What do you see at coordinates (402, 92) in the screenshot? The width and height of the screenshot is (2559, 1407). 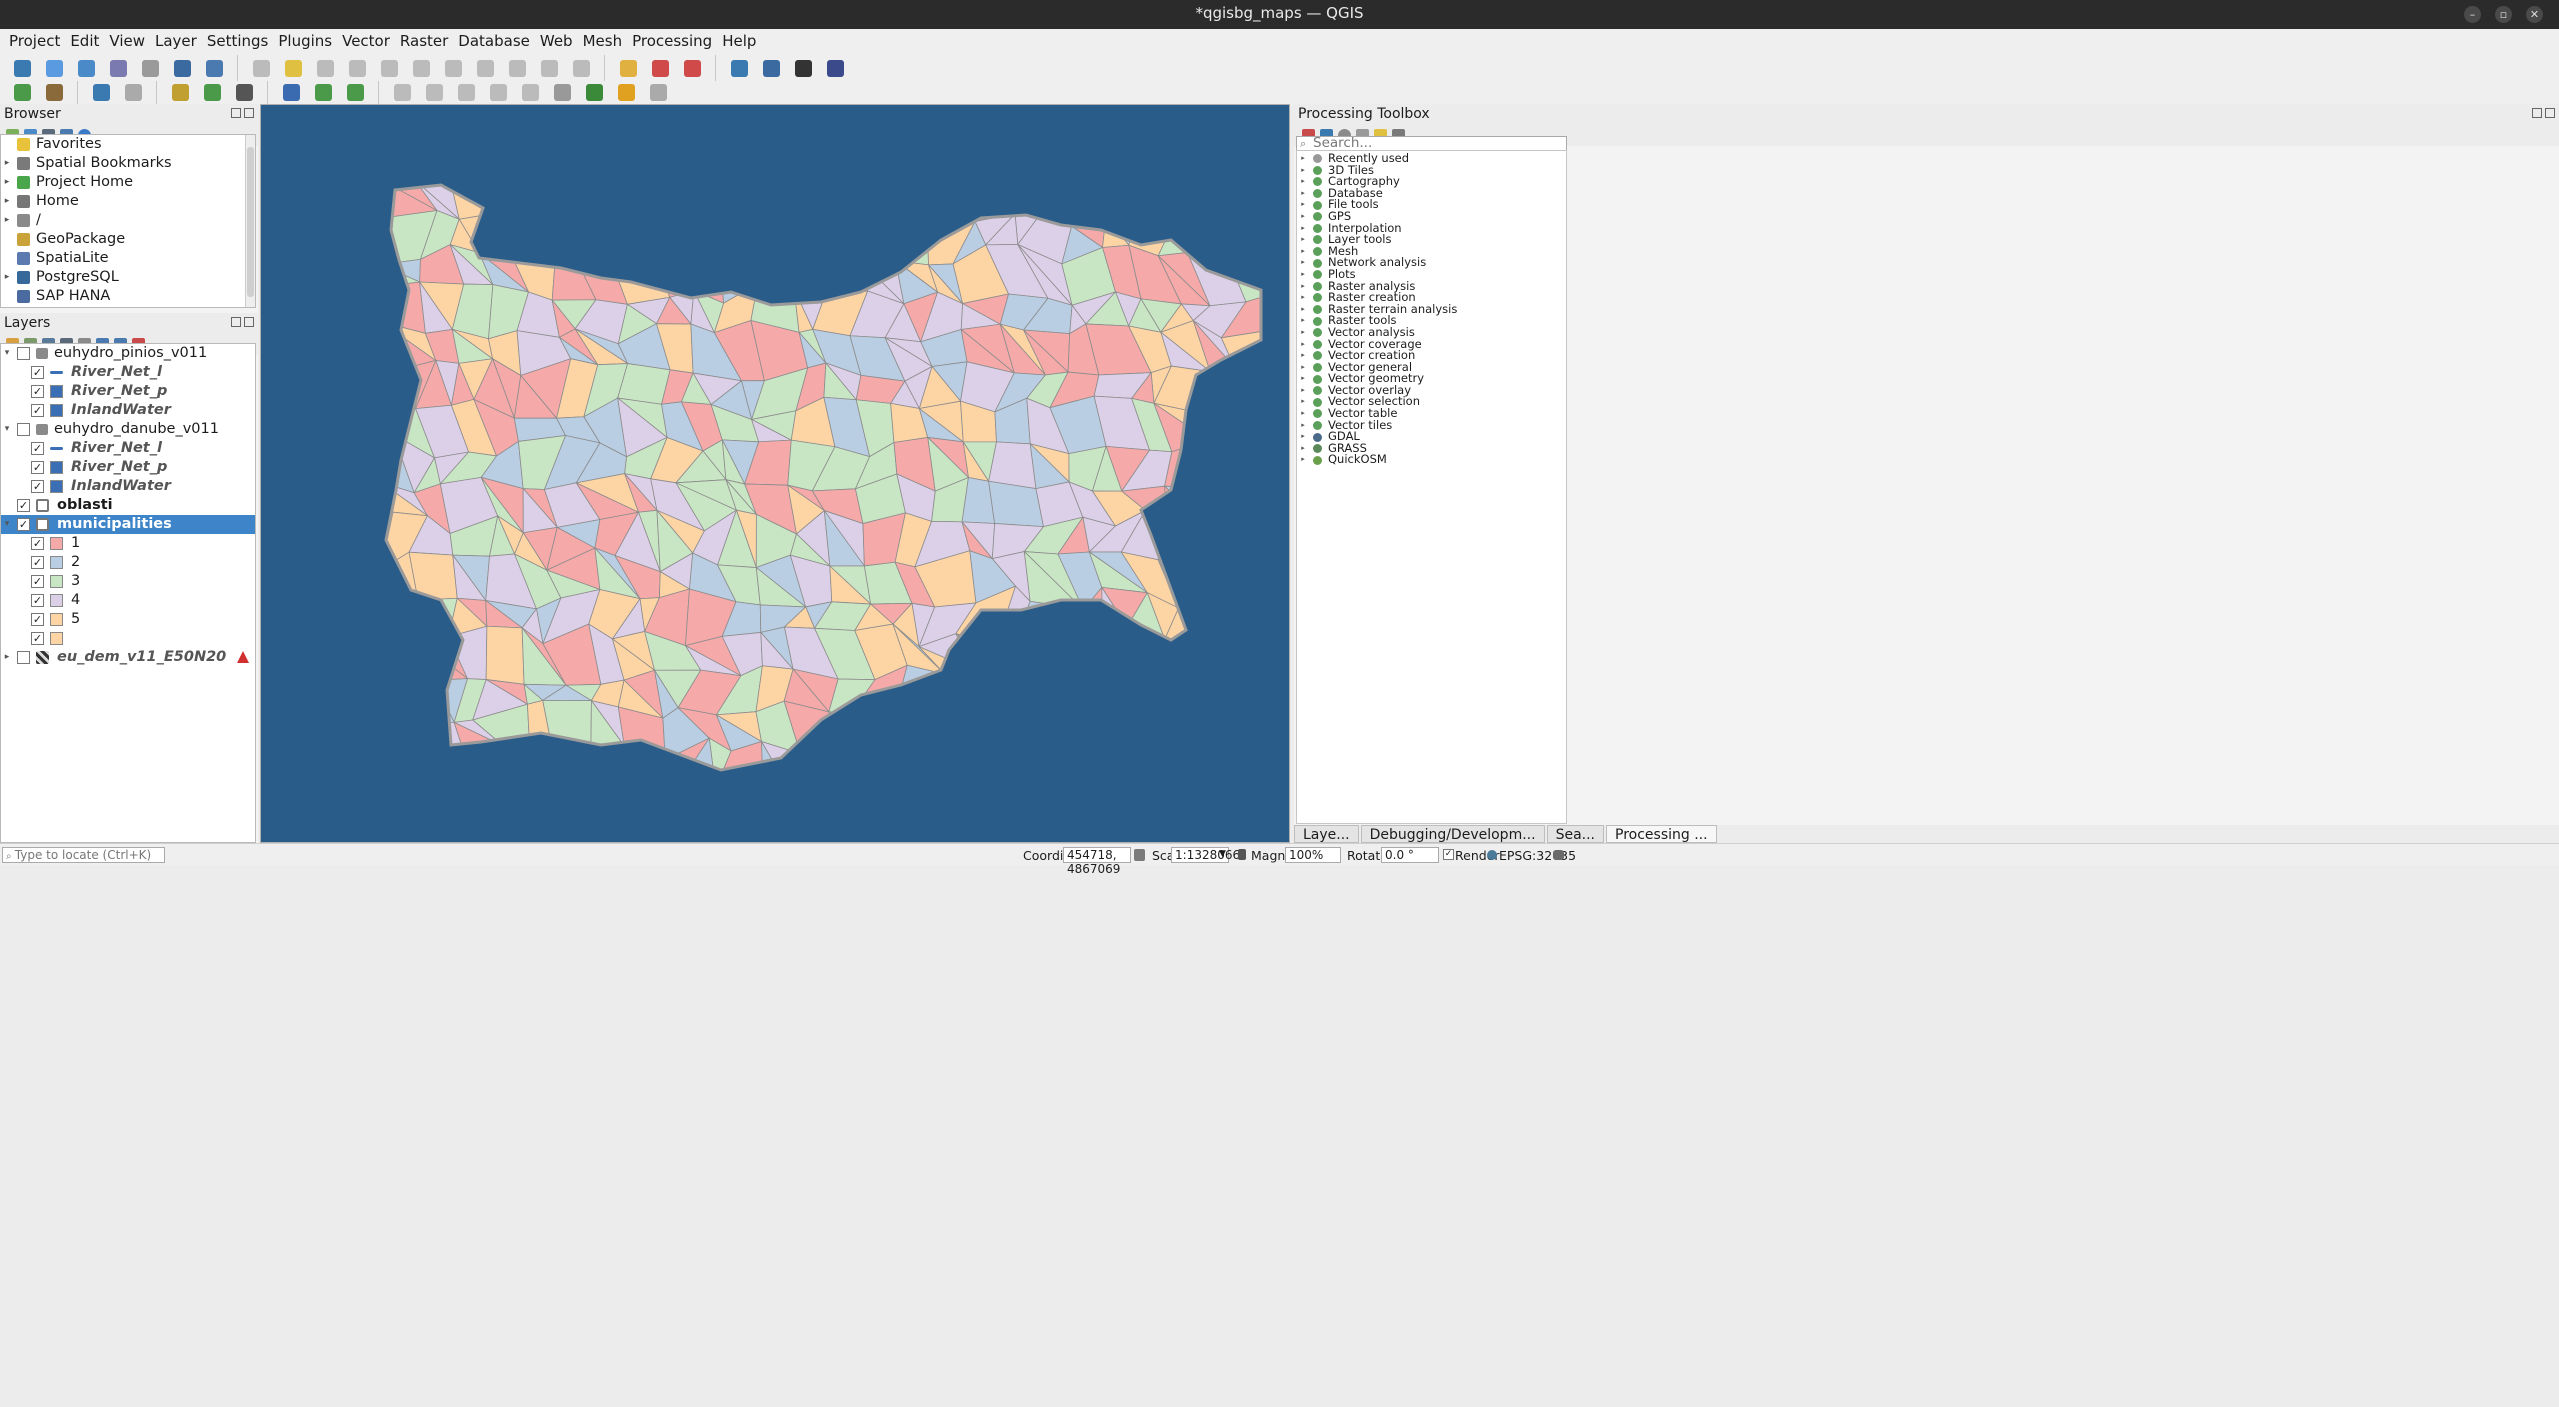 I see `globe-icon` at bounding box center [402, 92].